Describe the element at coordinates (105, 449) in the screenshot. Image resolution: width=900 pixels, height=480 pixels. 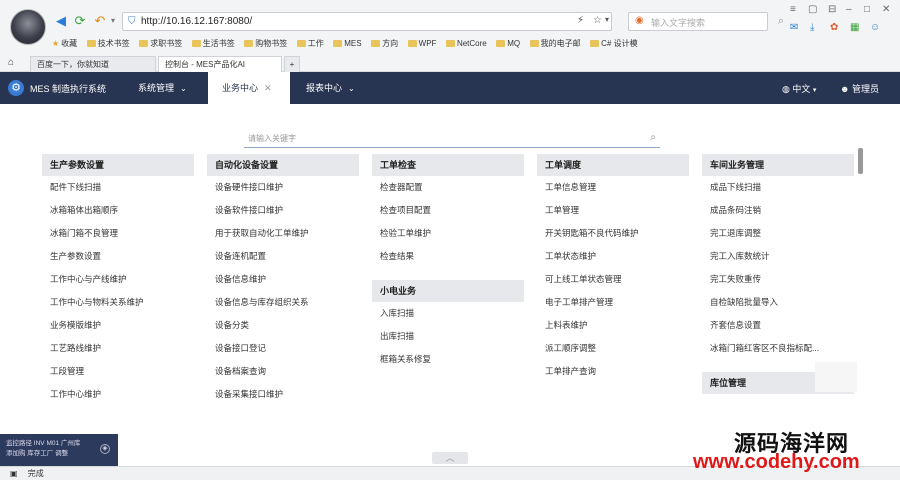
I see `info-icon: ◈` at that location.